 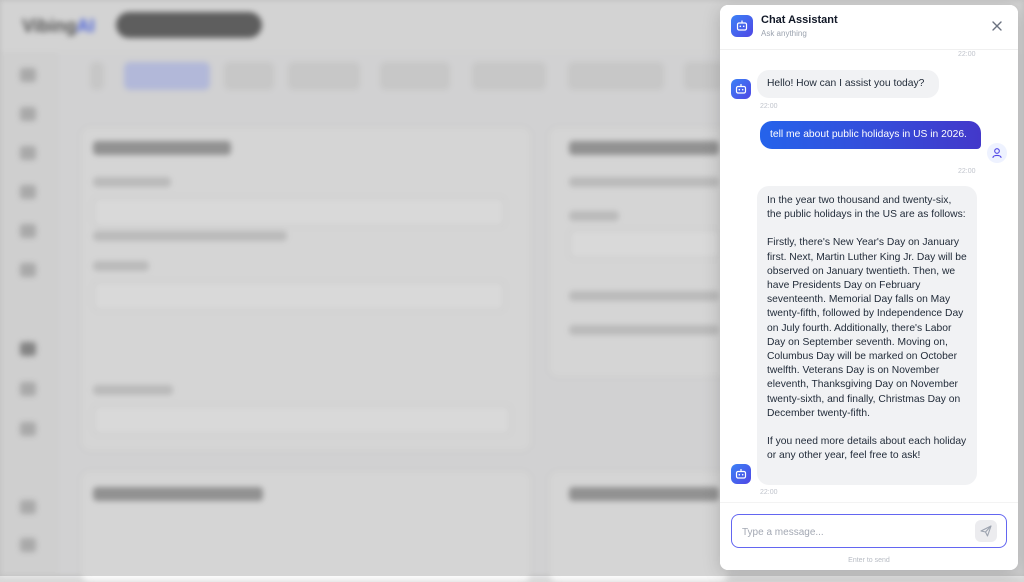 I want to click on send-hint: Enter to send, so click(x=869, y=560).